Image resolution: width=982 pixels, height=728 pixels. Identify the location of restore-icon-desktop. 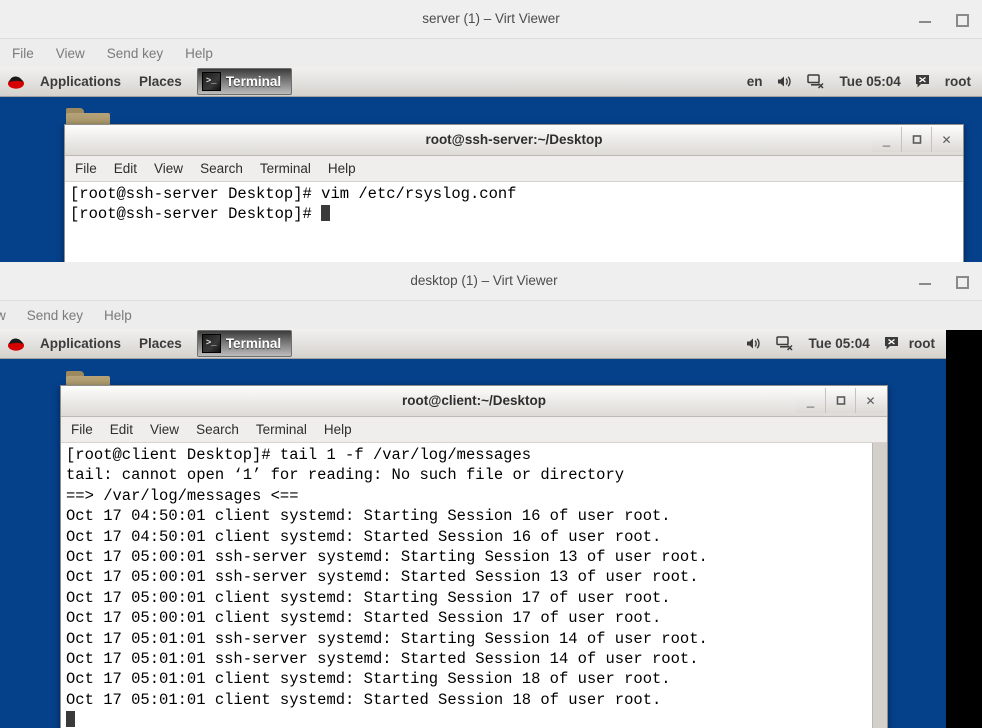
(961, 281).